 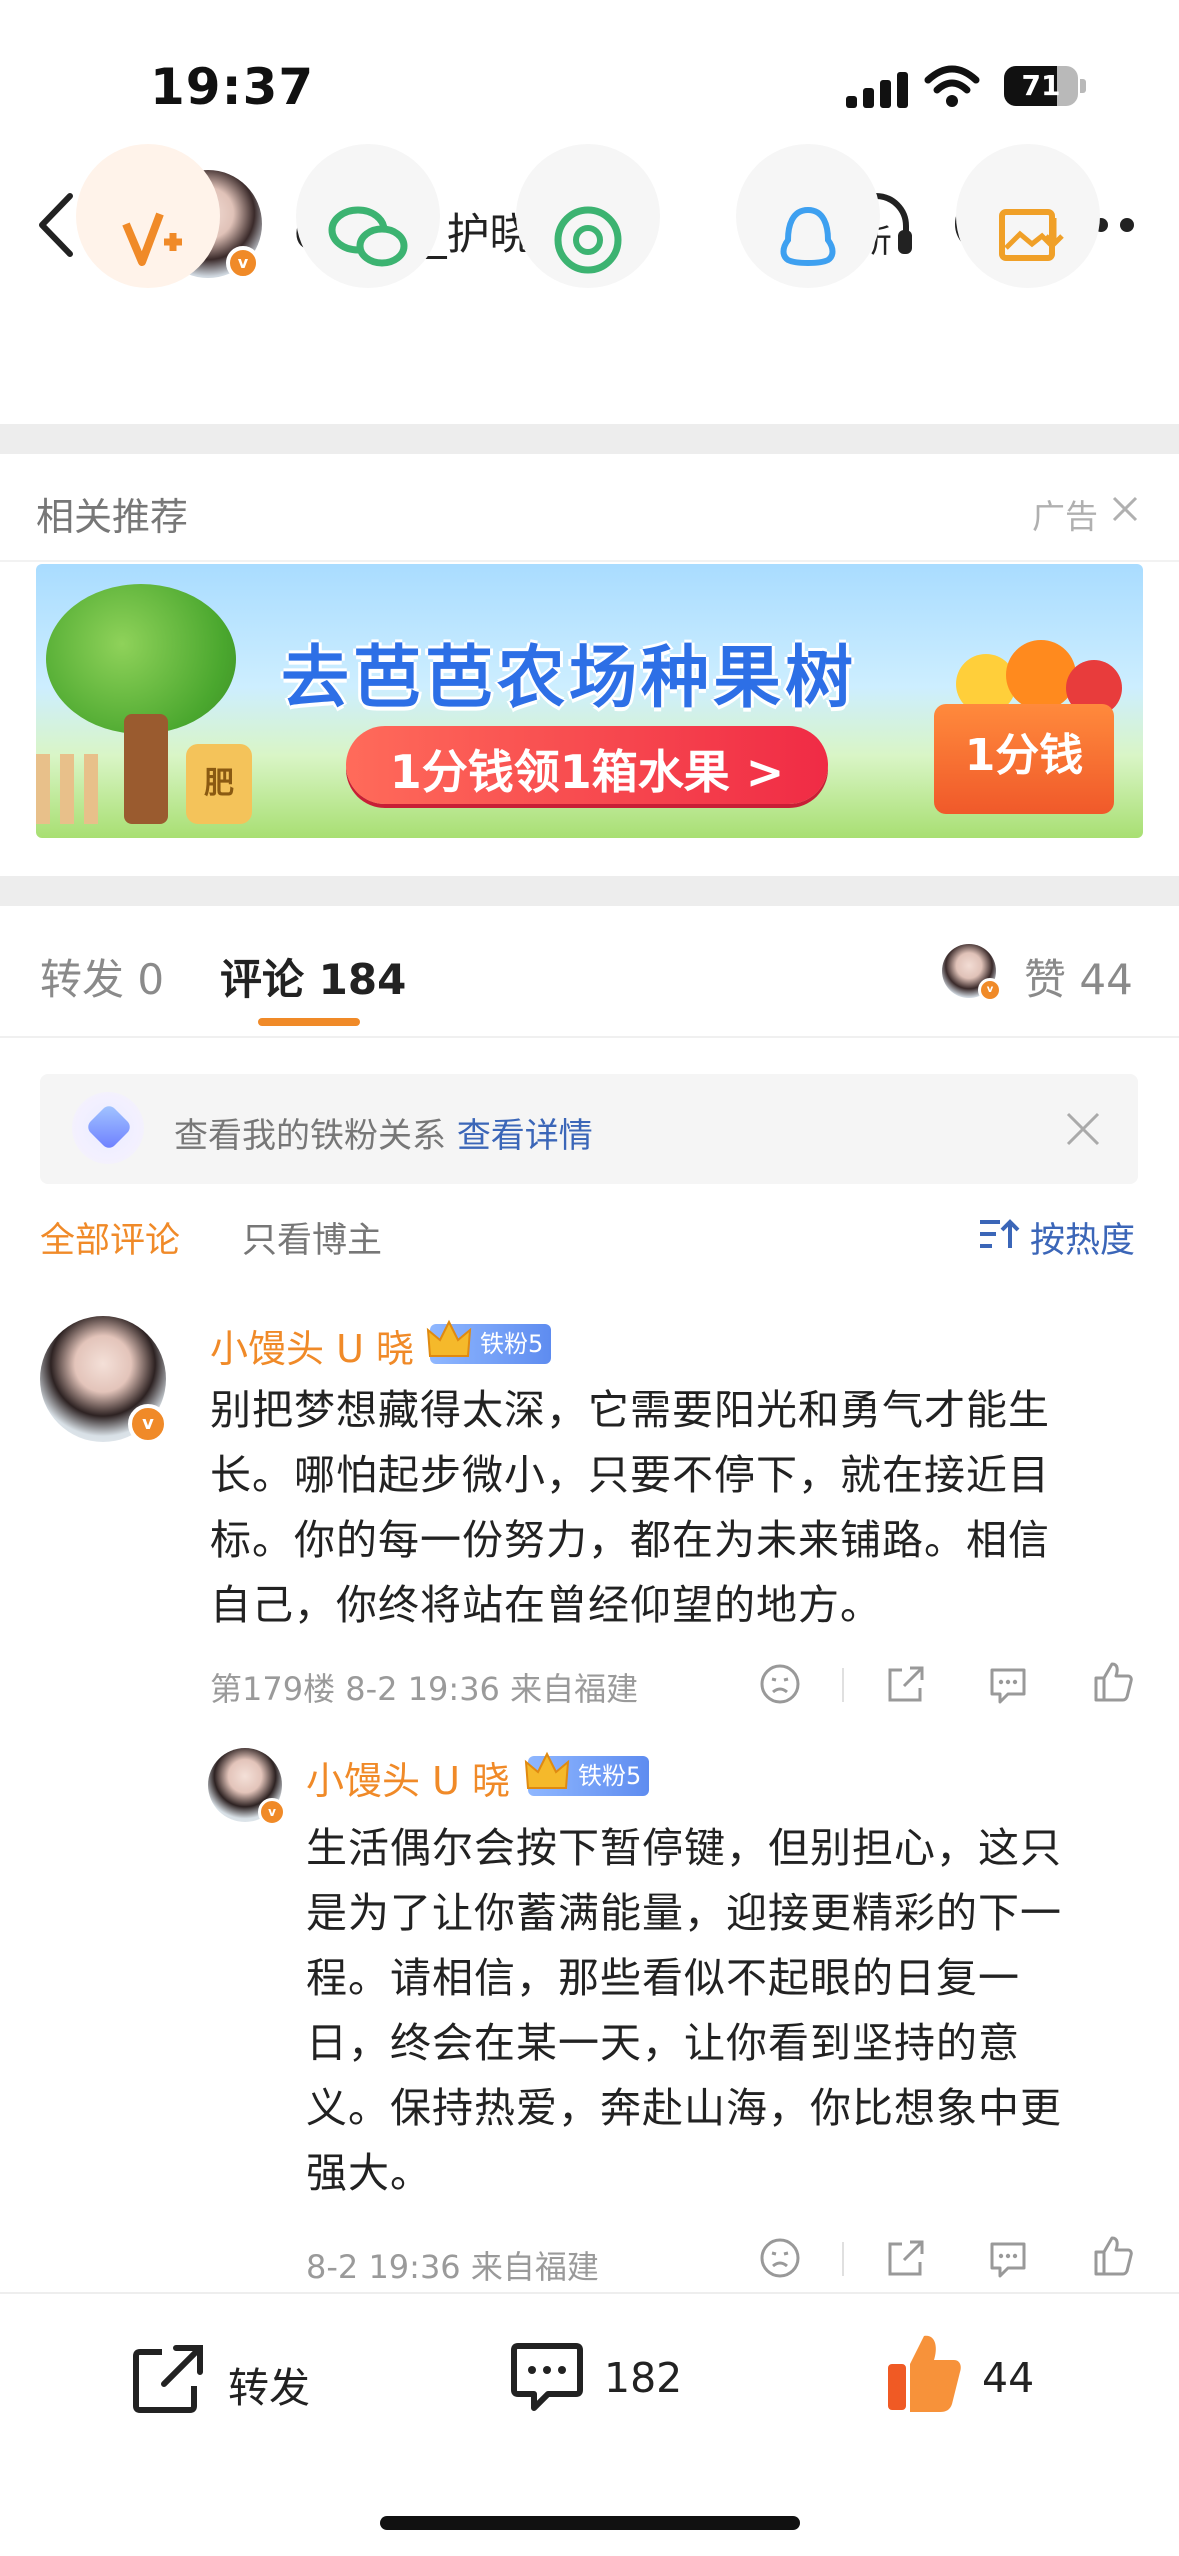 I want to click on comment-line: 标。你的每一份努力，都在为未来铺路。相信, so click(x=630, y=1540).